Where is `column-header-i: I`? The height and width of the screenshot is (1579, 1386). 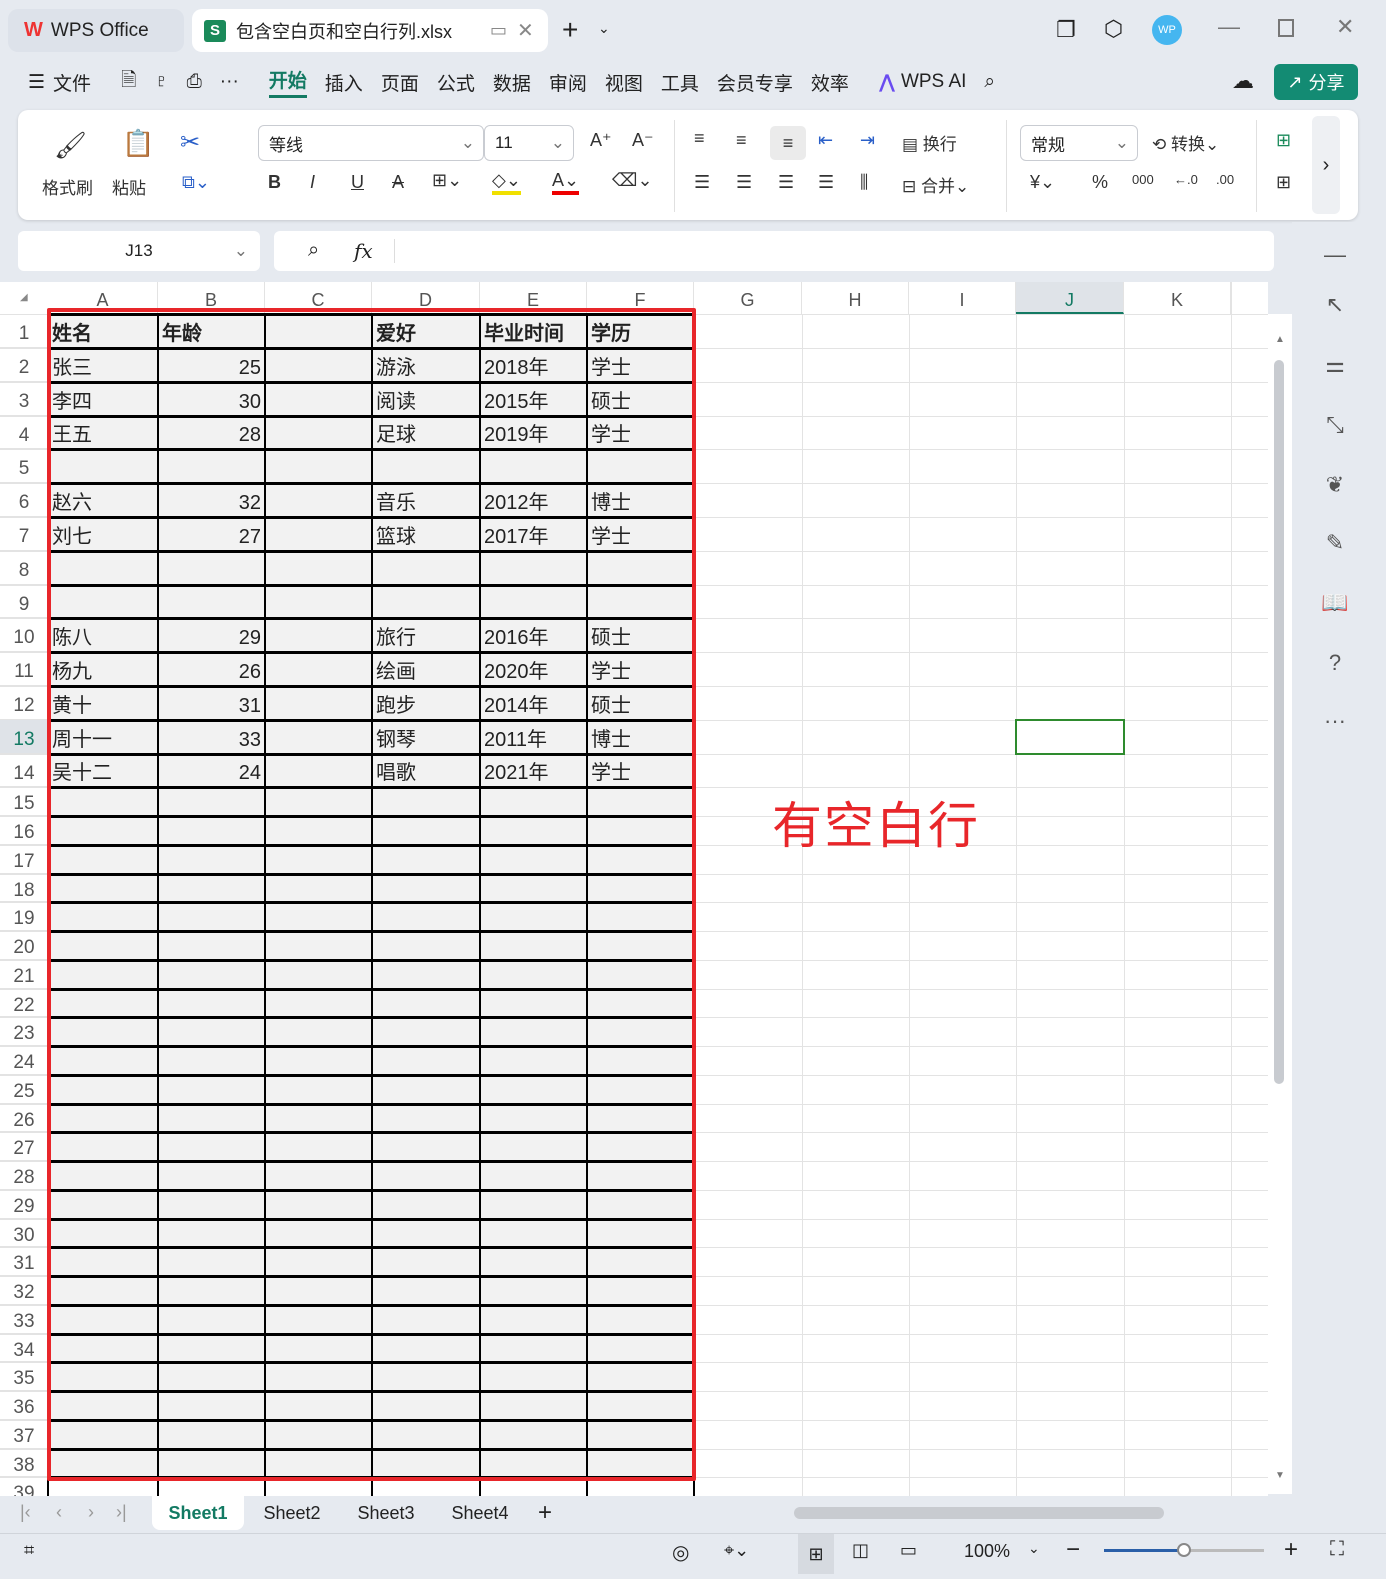 column-header-i: I is located at coordinates (962, 298).